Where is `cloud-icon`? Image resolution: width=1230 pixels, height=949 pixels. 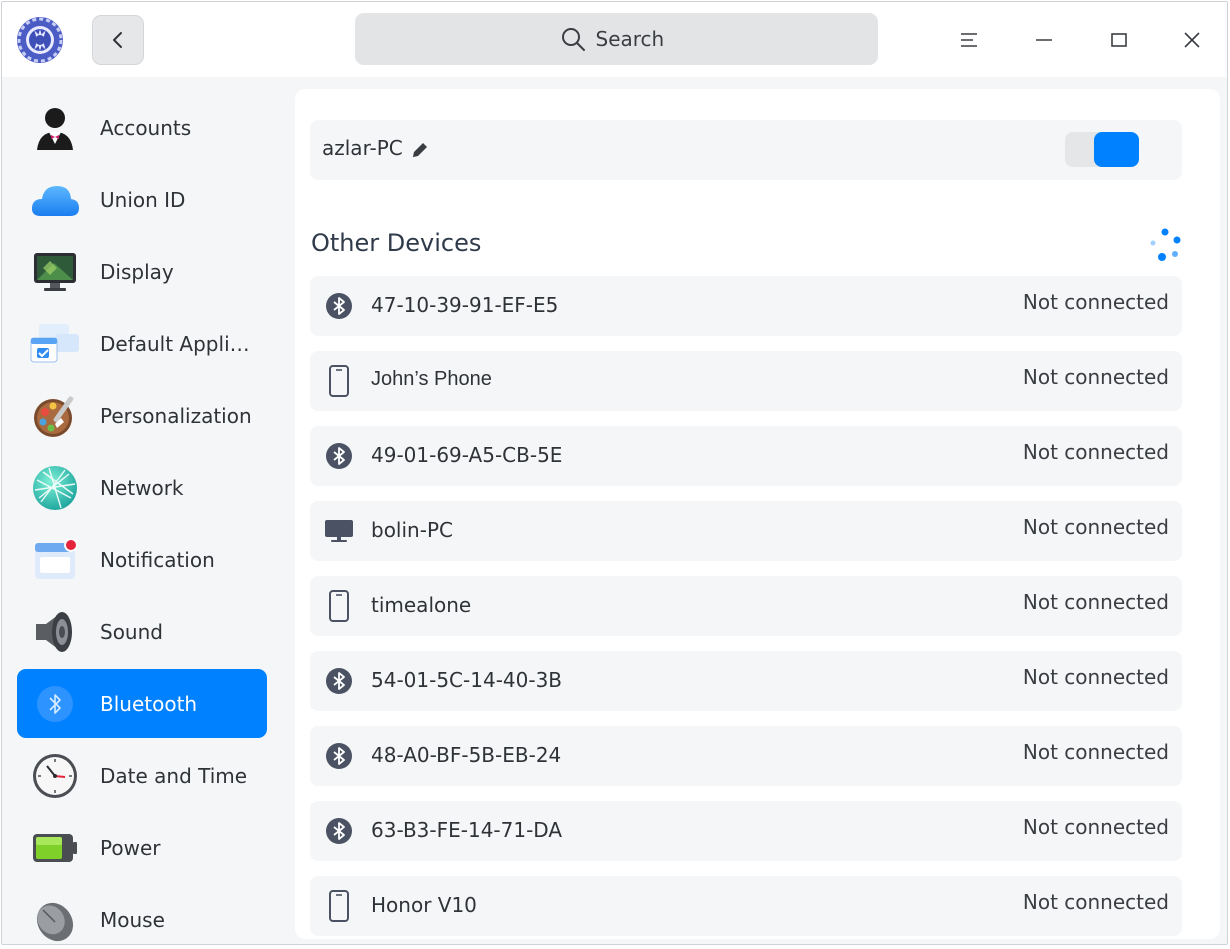
cloud-icon is located at coordinates (55, 200).